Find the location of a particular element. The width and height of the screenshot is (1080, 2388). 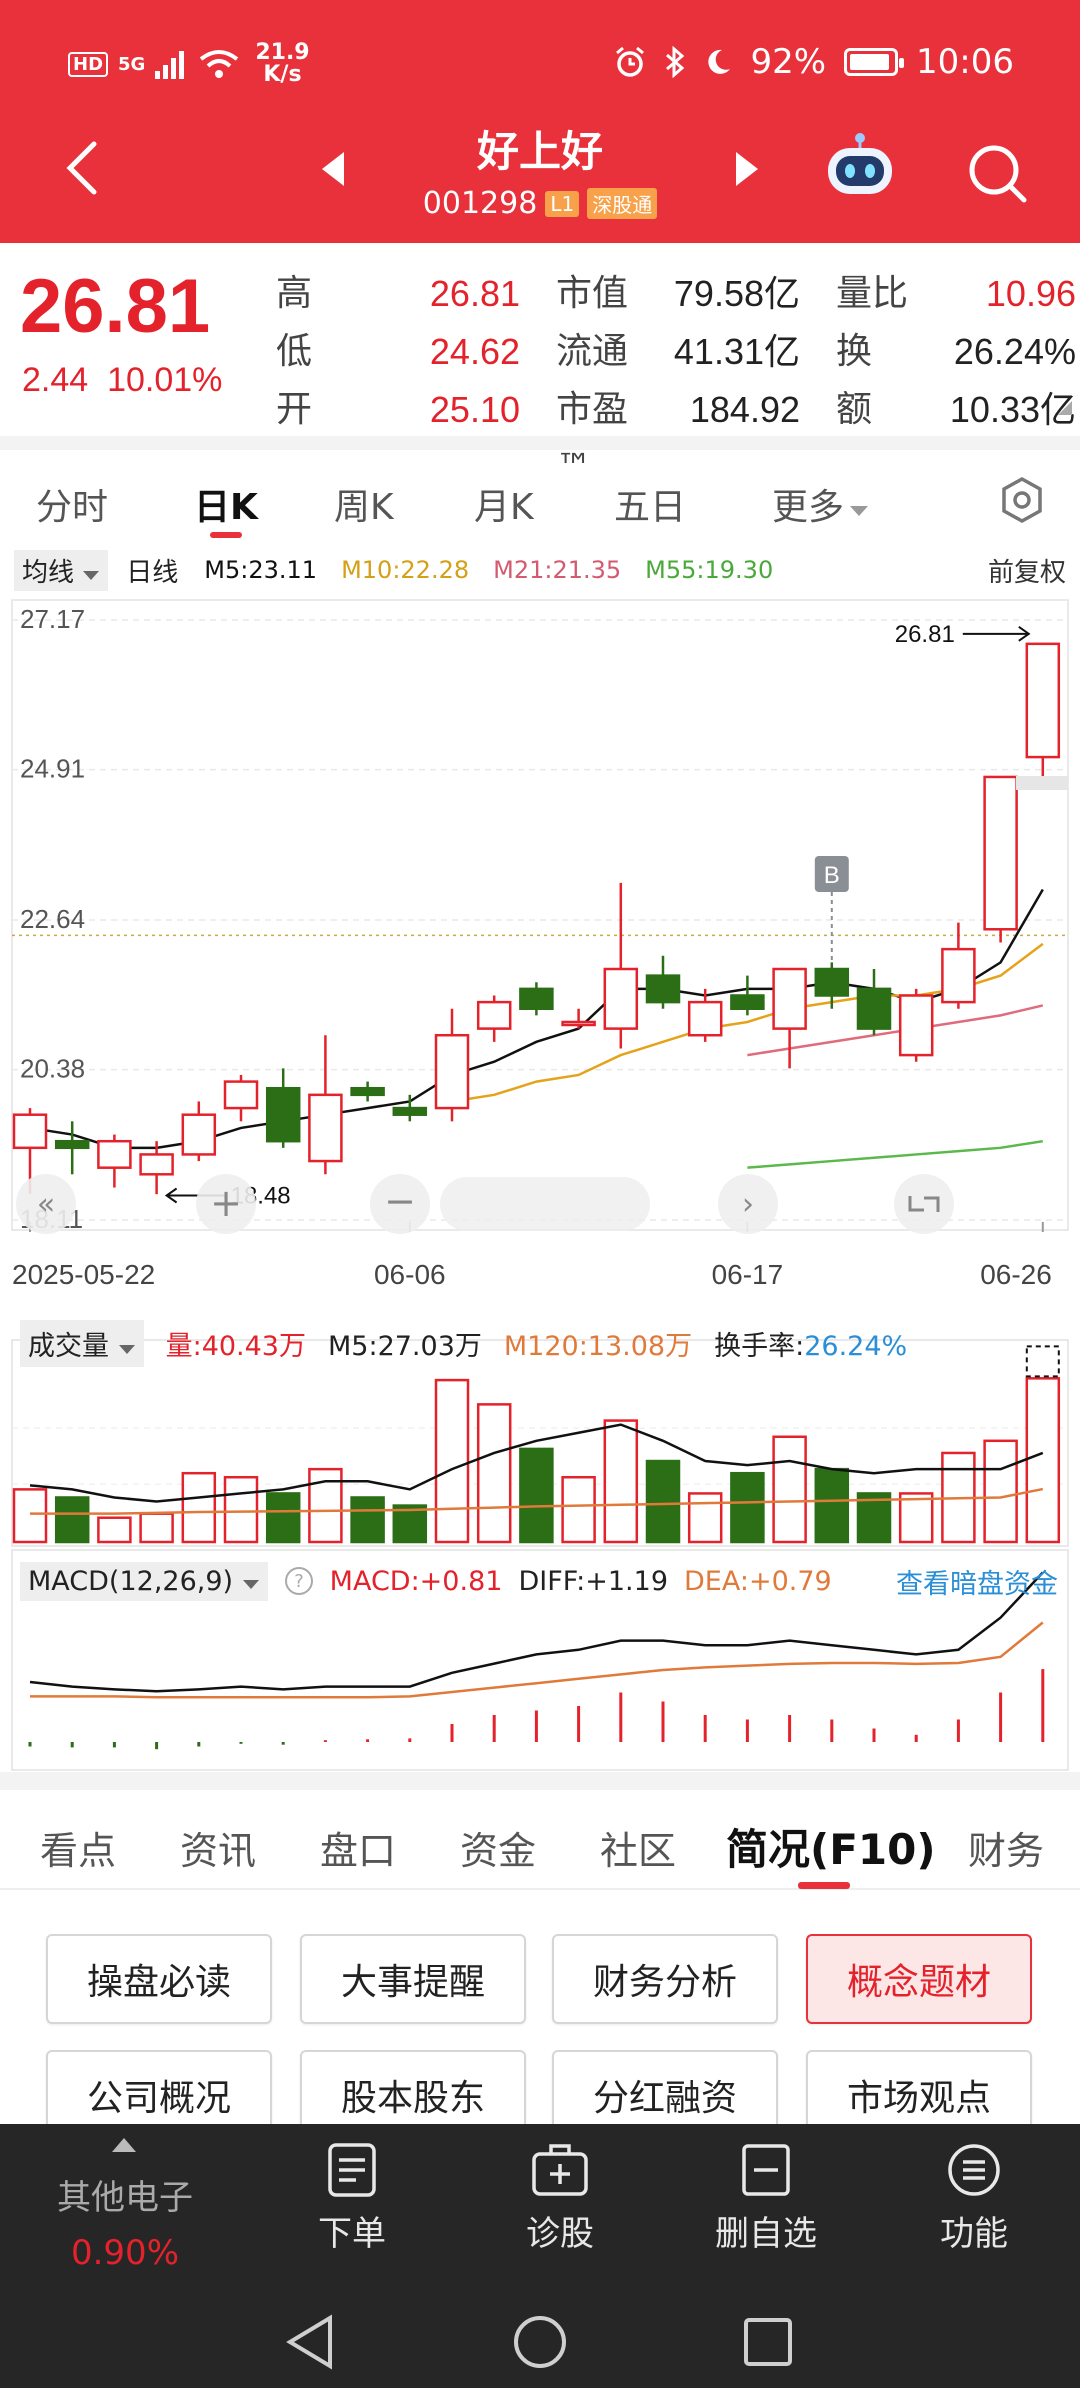

tab-five-day: 五日 is located at coordinates (650, 504).